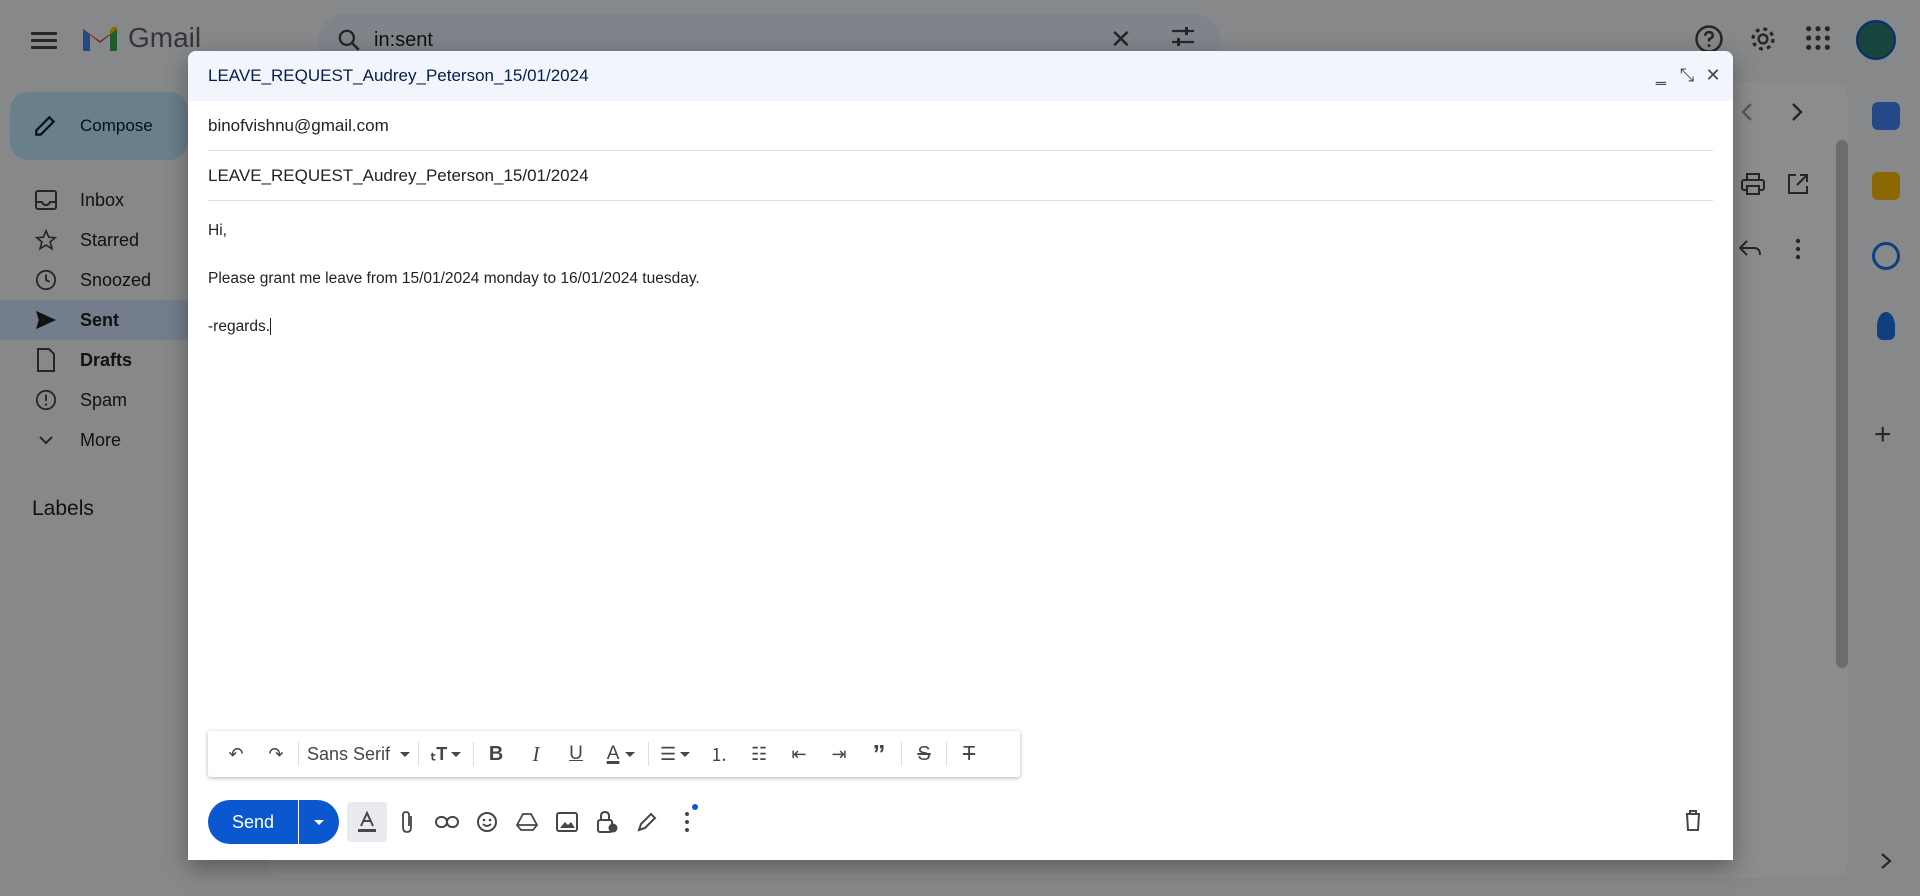 This screenshot has width=1920, height=896. Describe the element at coordinates (969, 754) in the screenshot. I see `remove-formatting-icon: T` at that location.